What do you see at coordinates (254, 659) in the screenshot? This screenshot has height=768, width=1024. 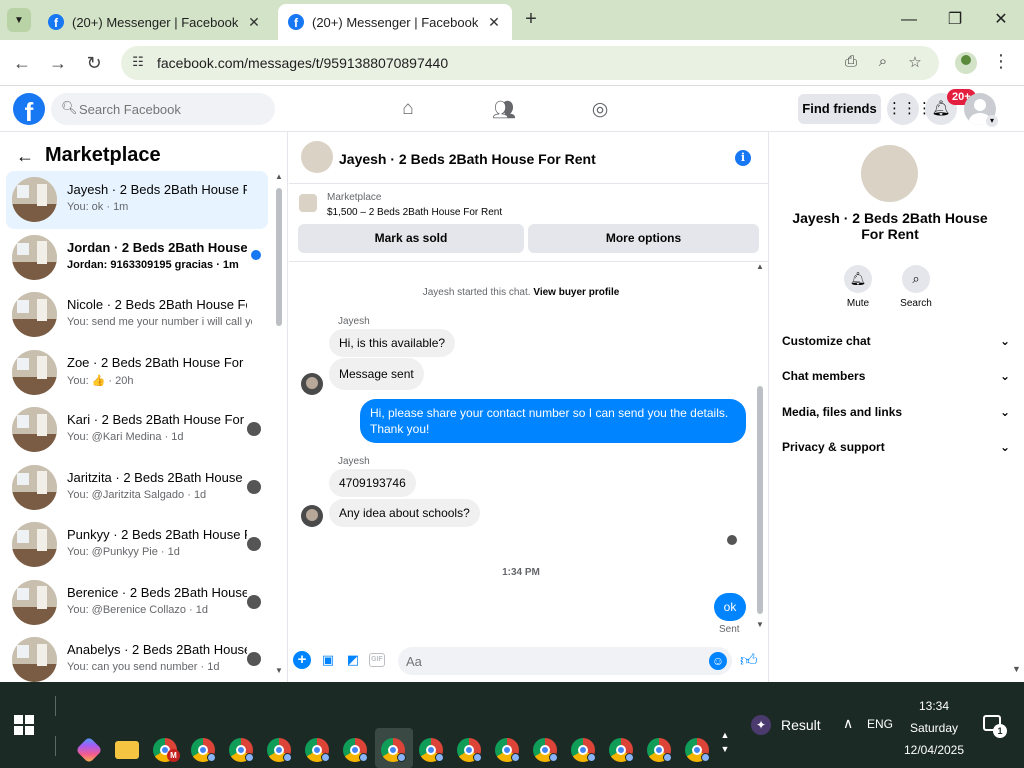 I see `read-receipt-avatar` at bounding box center [254, 659].